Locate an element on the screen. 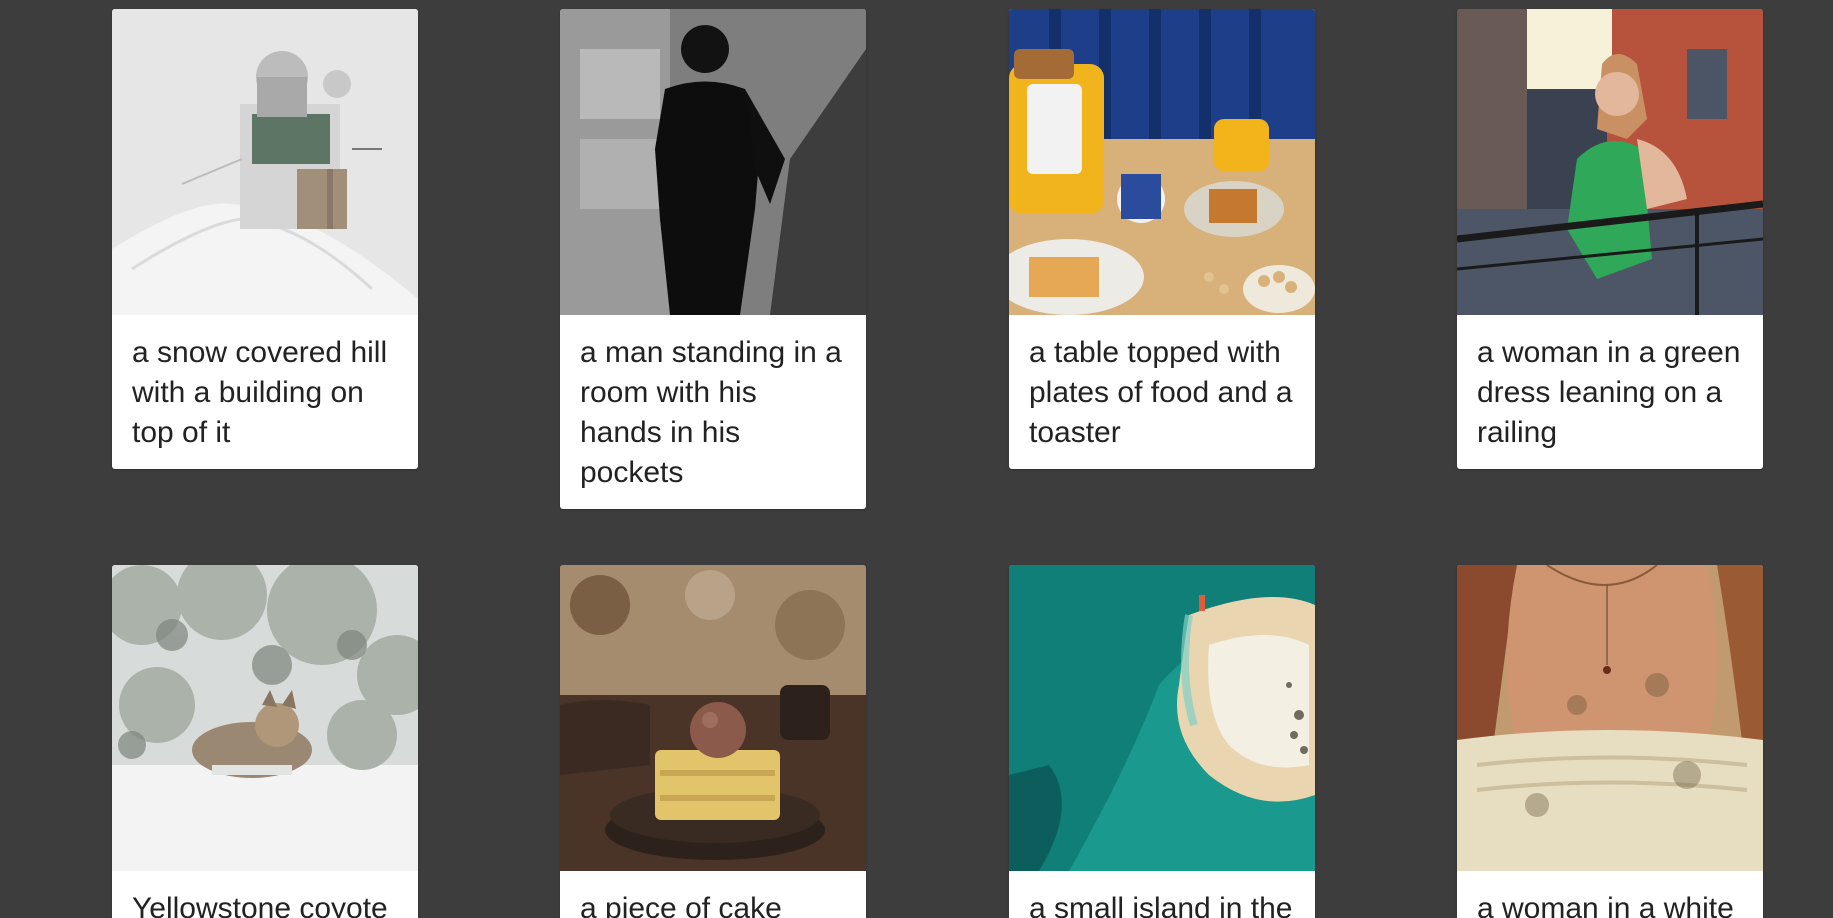 This screenshot has height=918, width=1833. image-card: a small island in the is located at coordinates (1162, 741).